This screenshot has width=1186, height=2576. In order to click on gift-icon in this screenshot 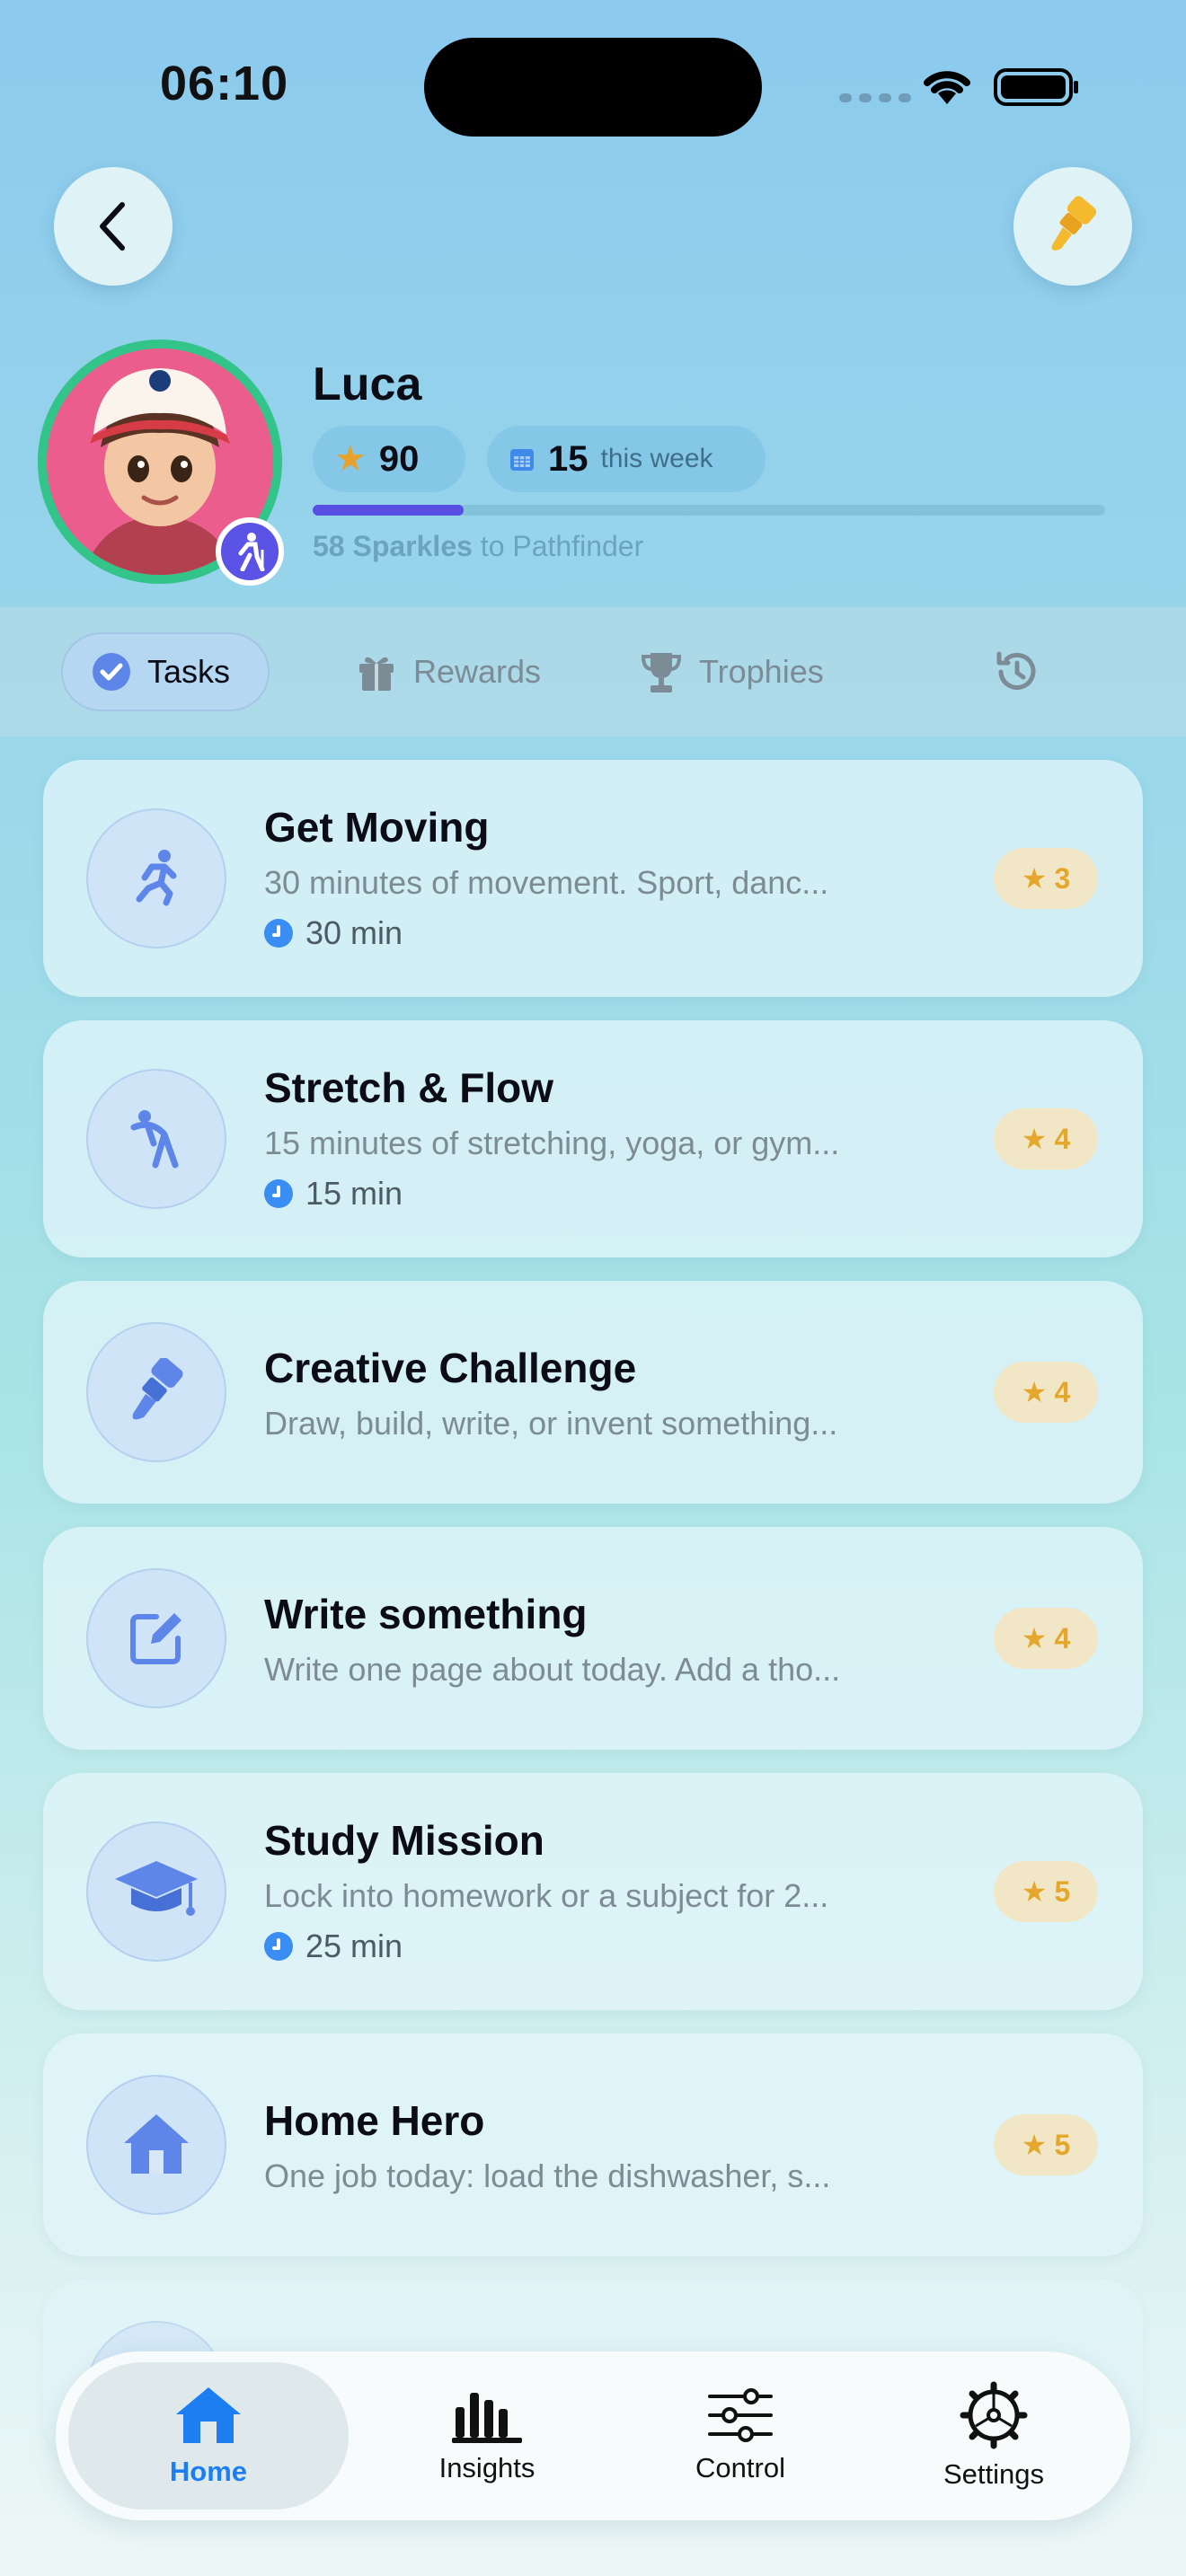, I will do `click(376, 674)`.